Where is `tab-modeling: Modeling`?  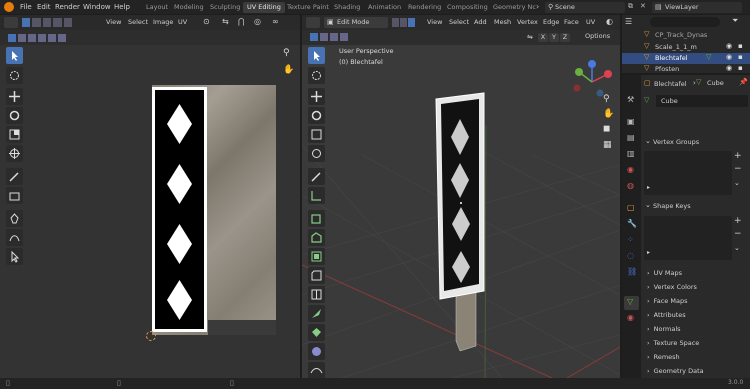
tab-modeling: Modeling is located at coordinates (189, 7).